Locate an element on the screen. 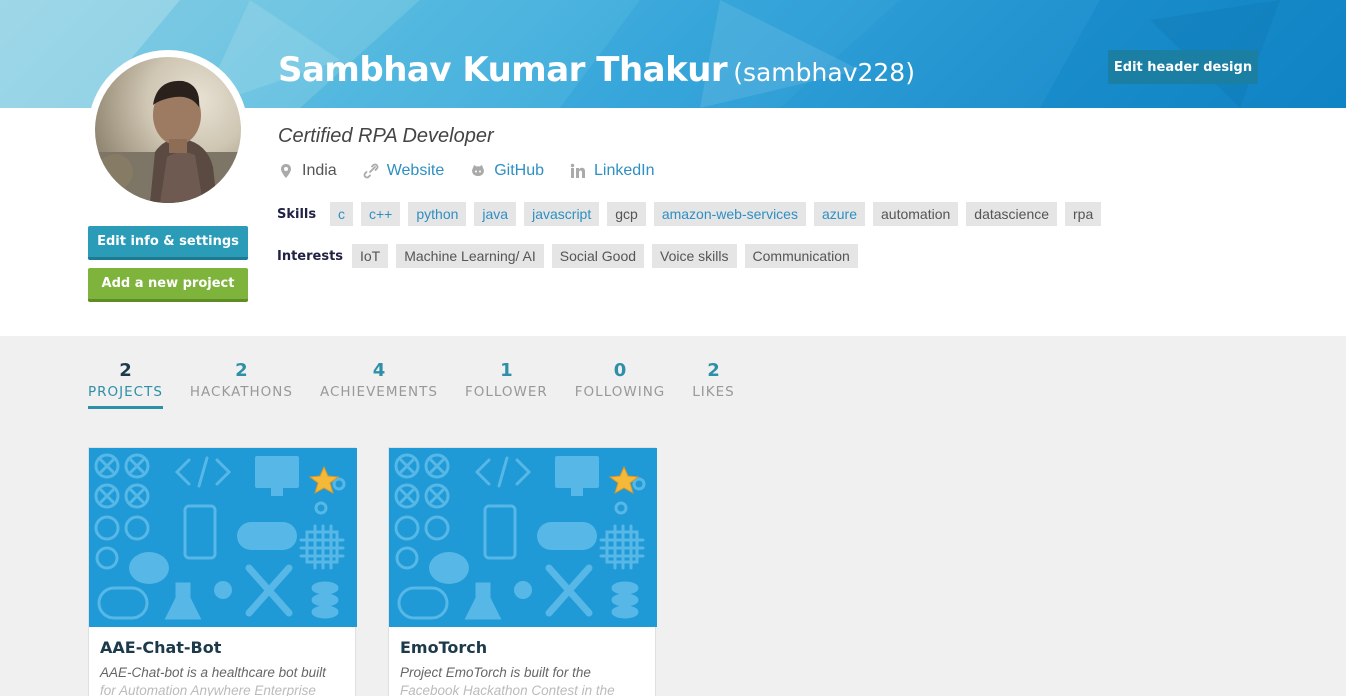 Image resolution: width=1346 pixels, height=696 pixels. add-new-project-button: Add a new project is located at coordinates (168, 285).